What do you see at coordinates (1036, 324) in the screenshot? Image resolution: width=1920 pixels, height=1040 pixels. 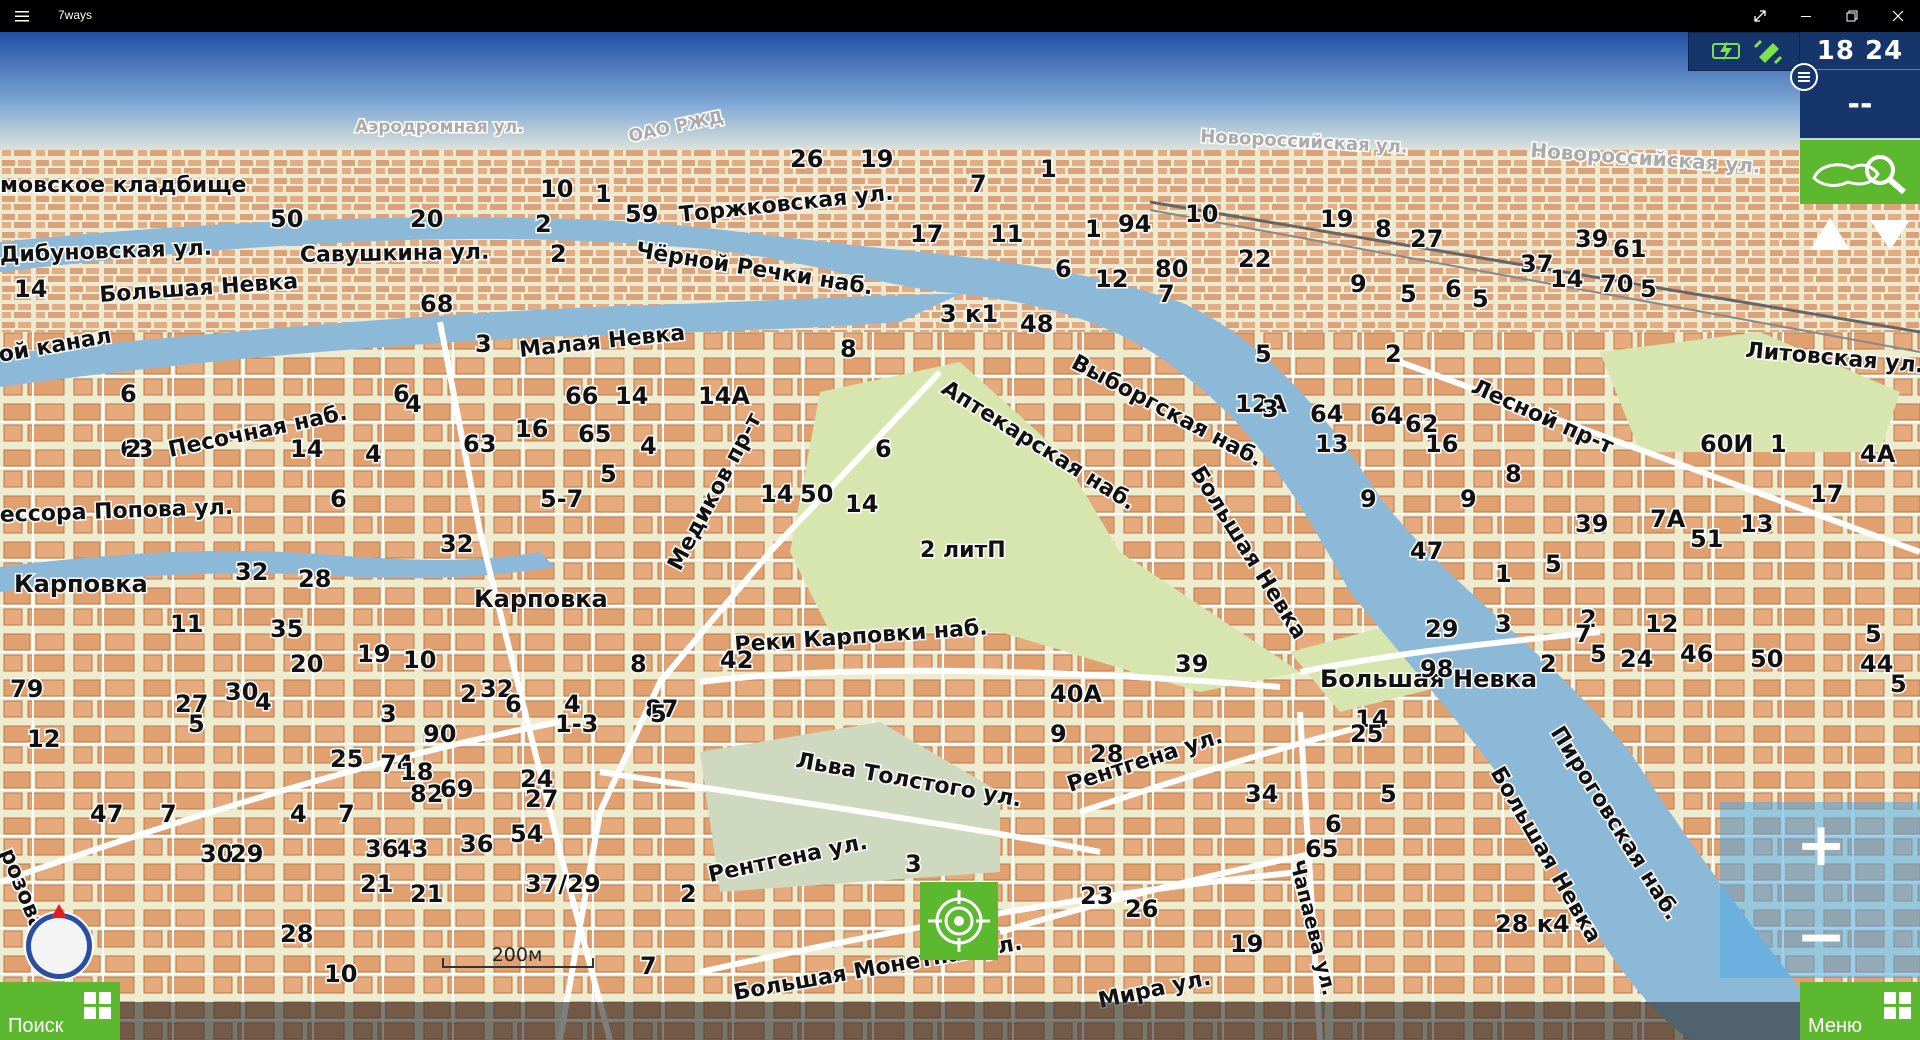 I see `house-number-label: 48` at bounding box center [1036, 324].